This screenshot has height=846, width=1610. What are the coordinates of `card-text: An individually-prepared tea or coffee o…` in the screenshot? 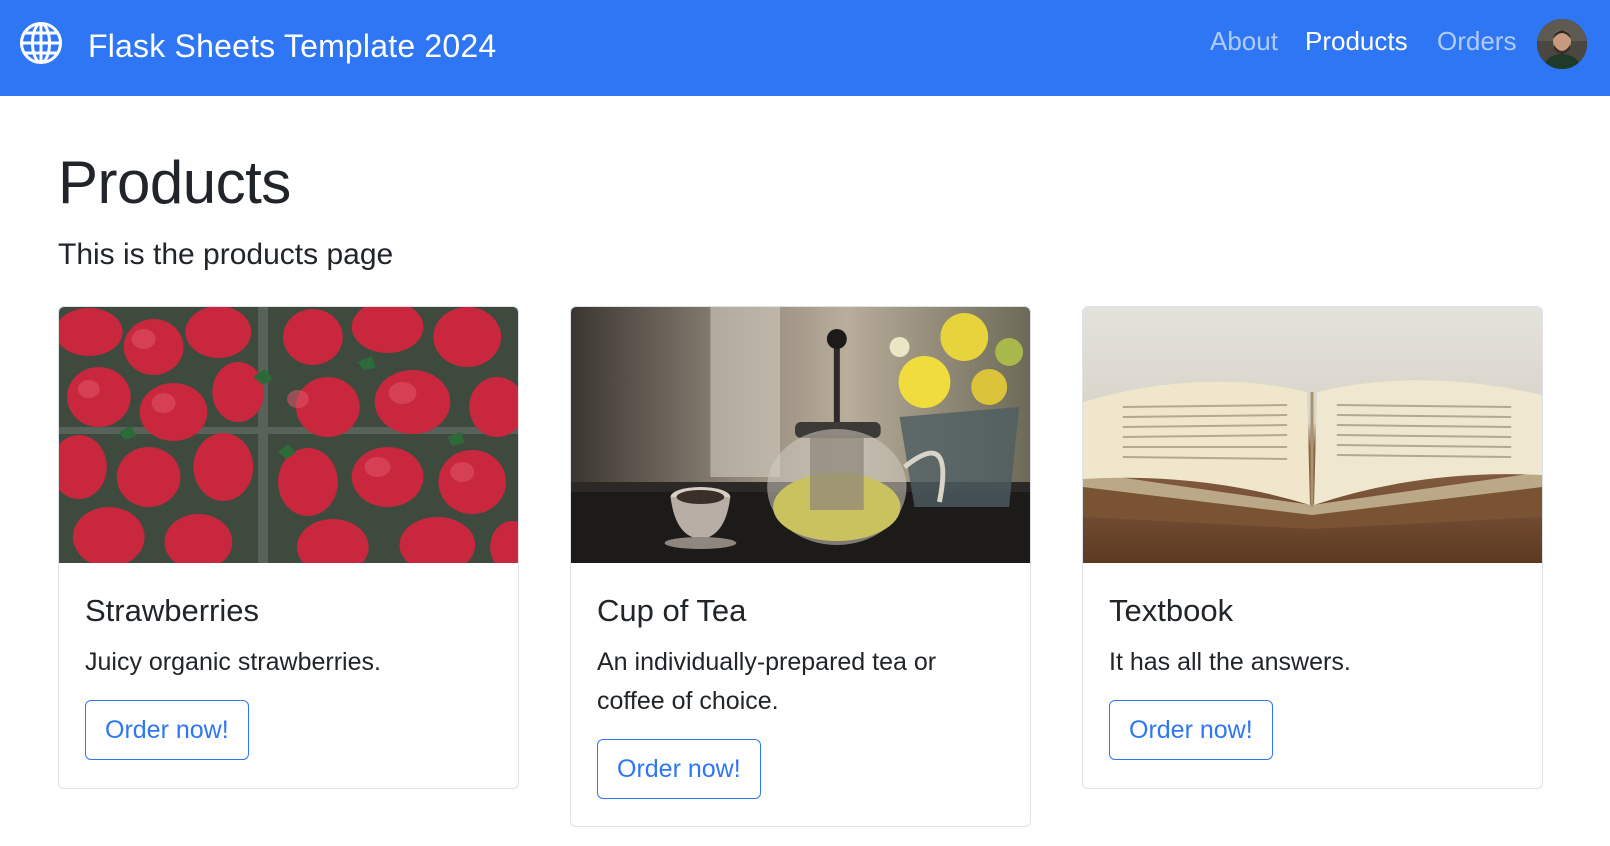 It's located at (767, 681).